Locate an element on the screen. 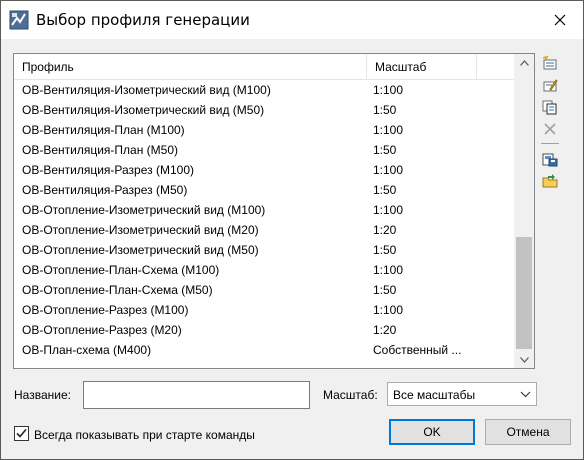  export-profile-button is located at coordinates (550, 159).